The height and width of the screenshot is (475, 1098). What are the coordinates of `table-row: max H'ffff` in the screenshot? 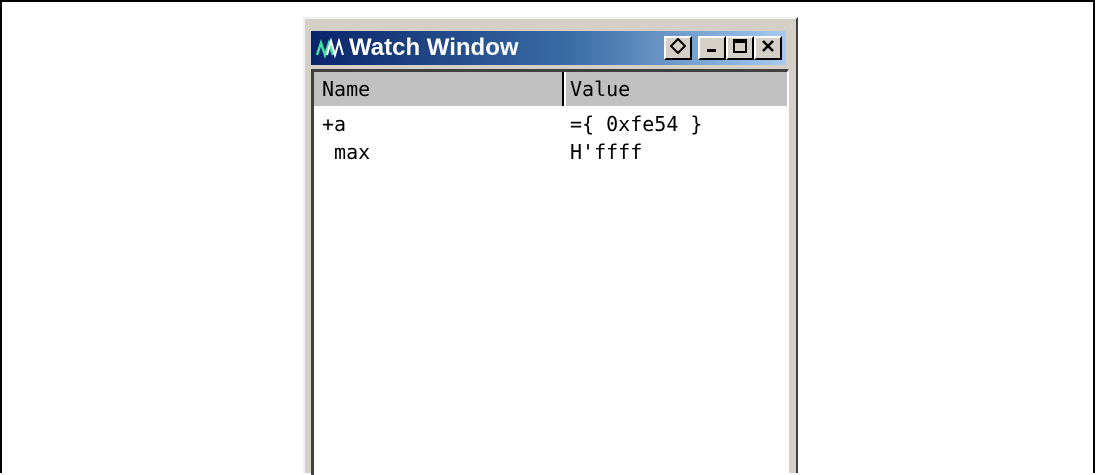 It's located at (550, 152).